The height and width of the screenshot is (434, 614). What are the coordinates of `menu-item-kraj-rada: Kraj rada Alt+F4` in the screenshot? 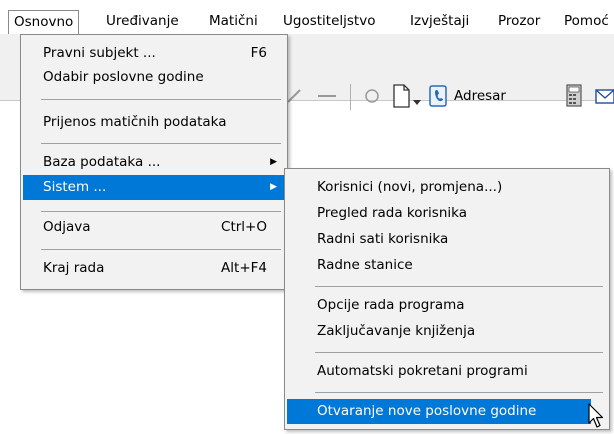 It's located at (154, 268).